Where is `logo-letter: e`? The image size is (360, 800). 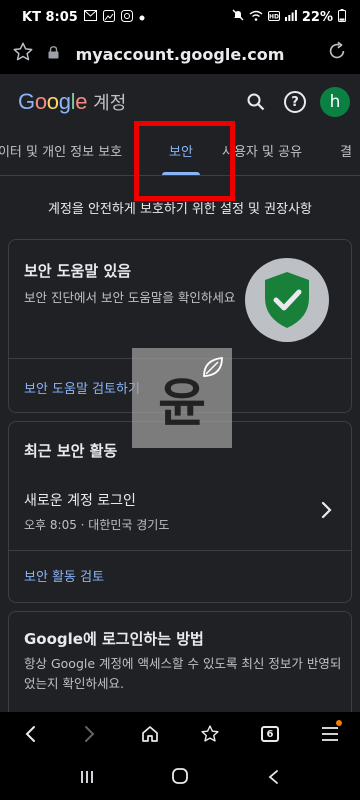
logo-letter: e is located at coordinates (81, 101).